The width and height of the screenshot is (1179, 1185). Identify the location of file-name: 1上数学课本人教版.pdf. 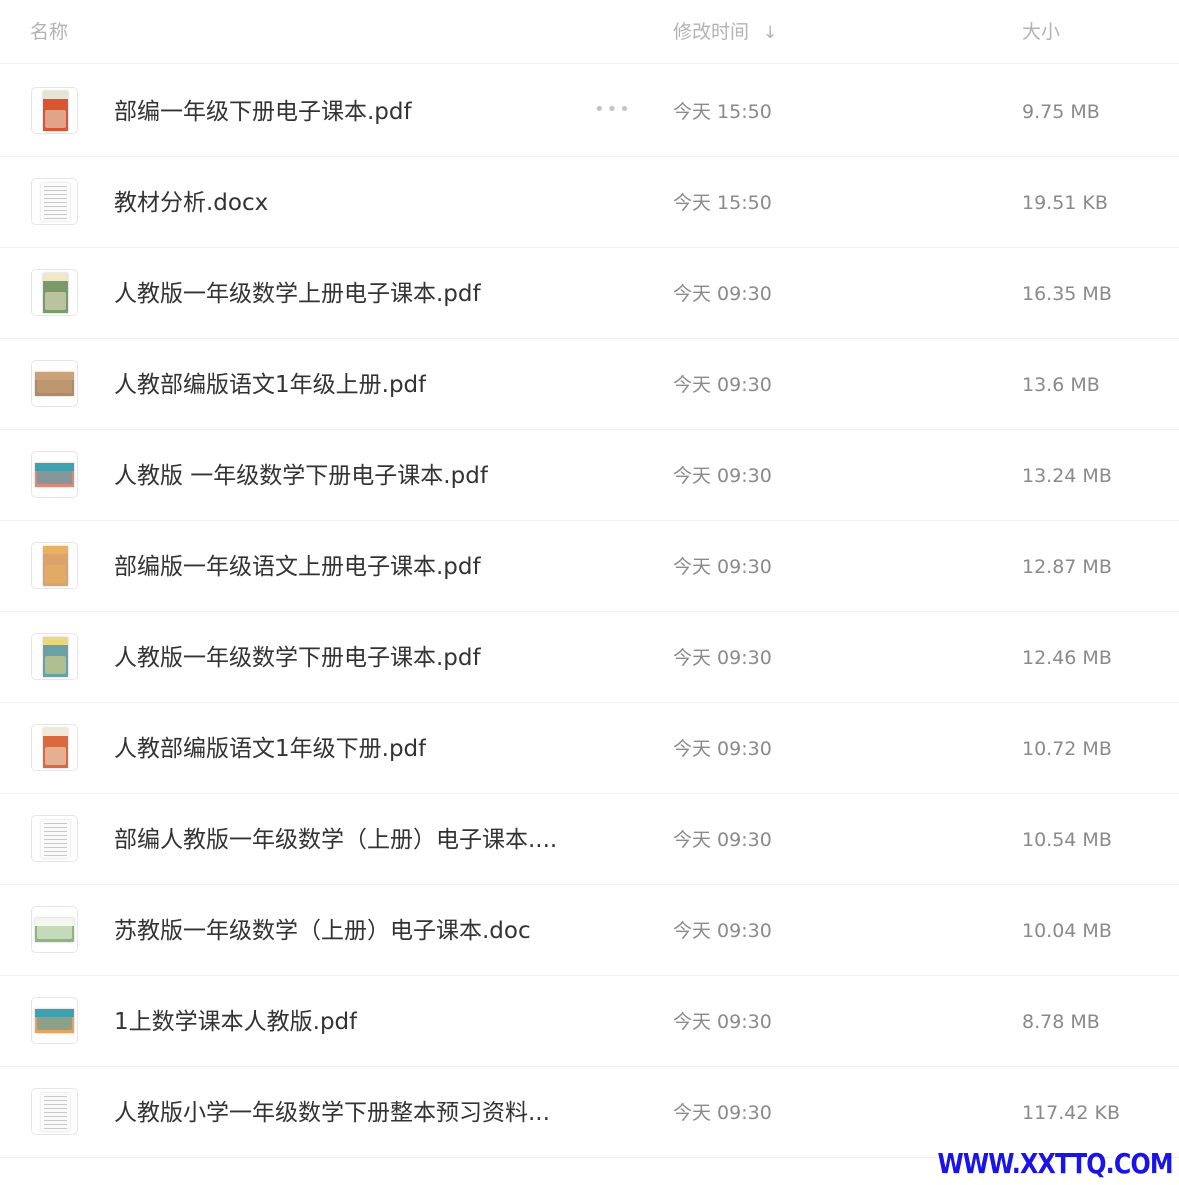
(235, 1022).